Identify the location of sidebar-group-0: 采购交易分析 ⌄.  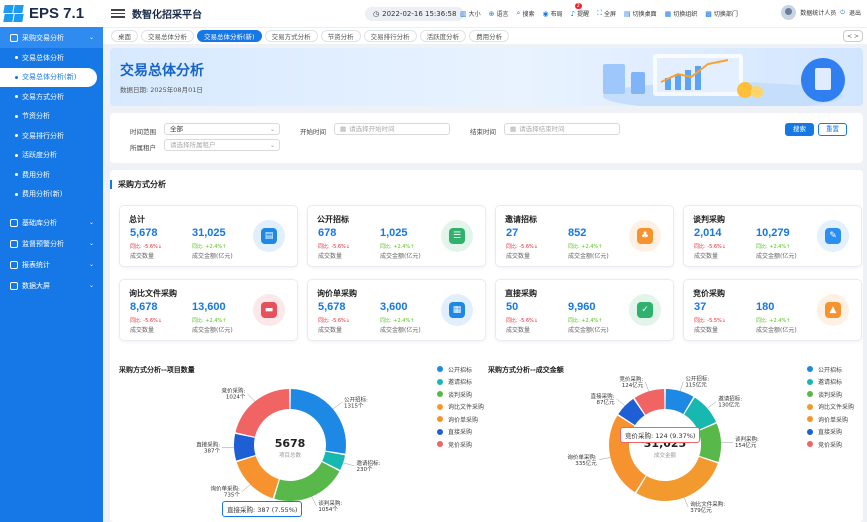
(51, 37).